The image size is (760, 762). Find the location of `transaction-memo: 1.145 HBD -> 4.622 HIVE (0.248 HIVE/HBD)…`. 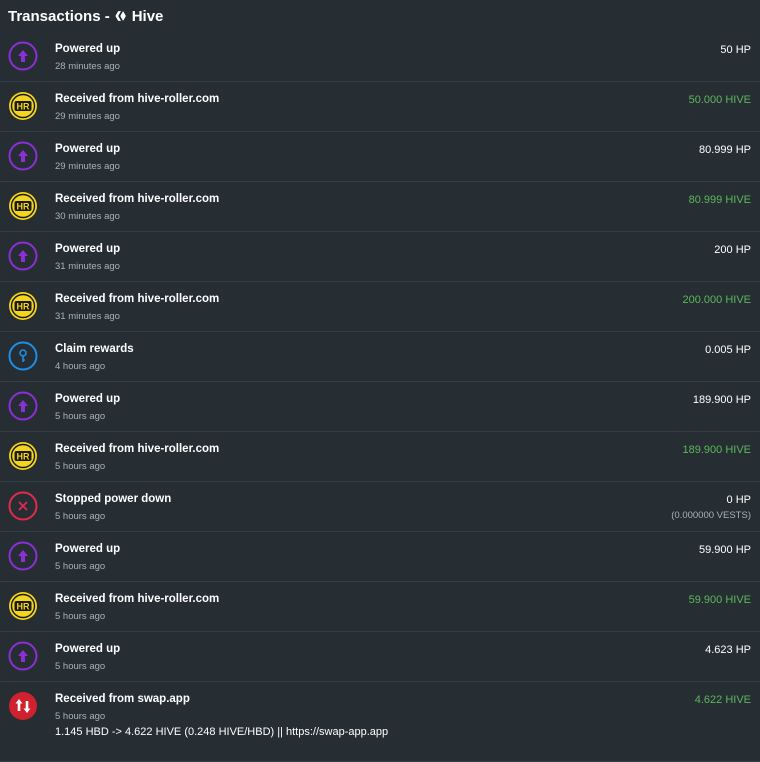

transaction-memo: 1.145 HBD -> 4.622 HIVE (0.248 HIVE/HBD)… is located at coordinates (222, 732).